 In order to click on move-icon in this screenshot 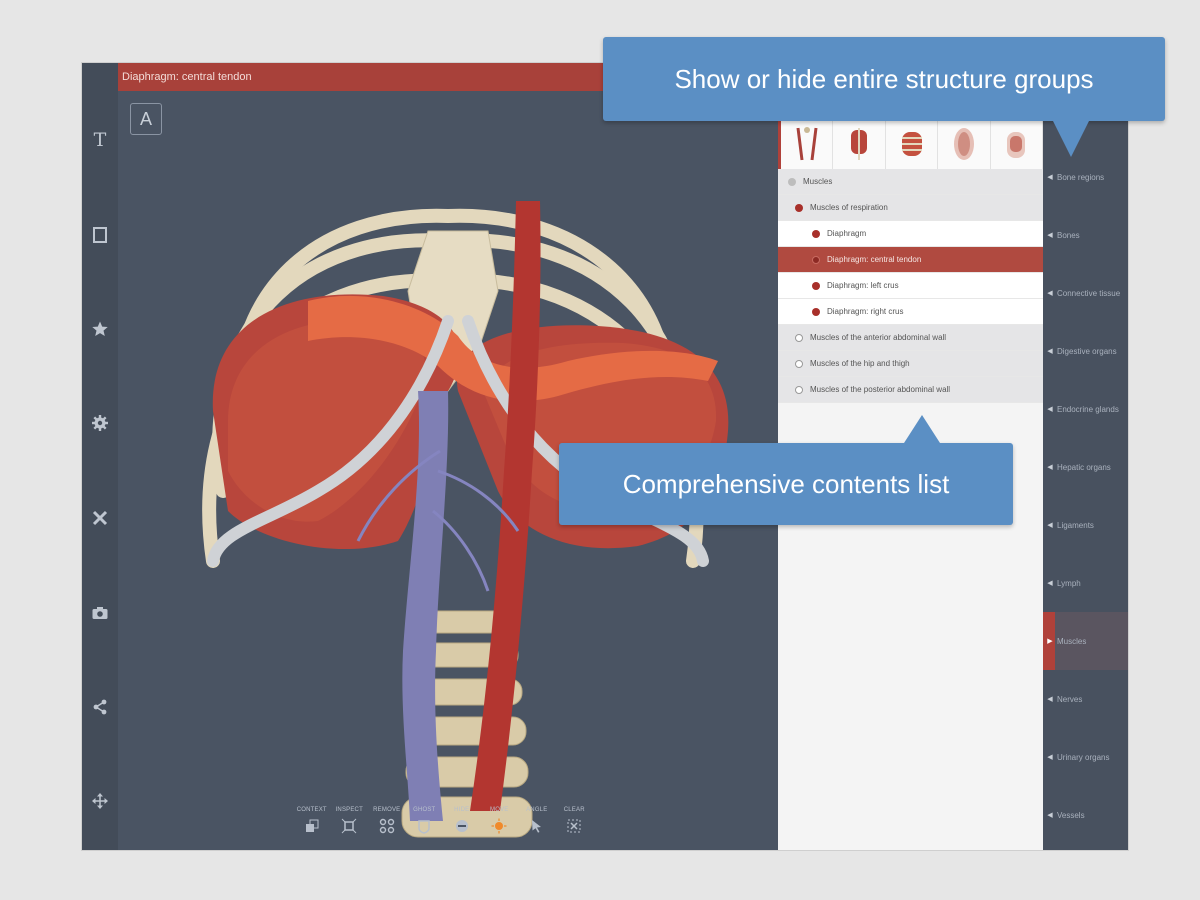, I will do `click(100, 801)`.